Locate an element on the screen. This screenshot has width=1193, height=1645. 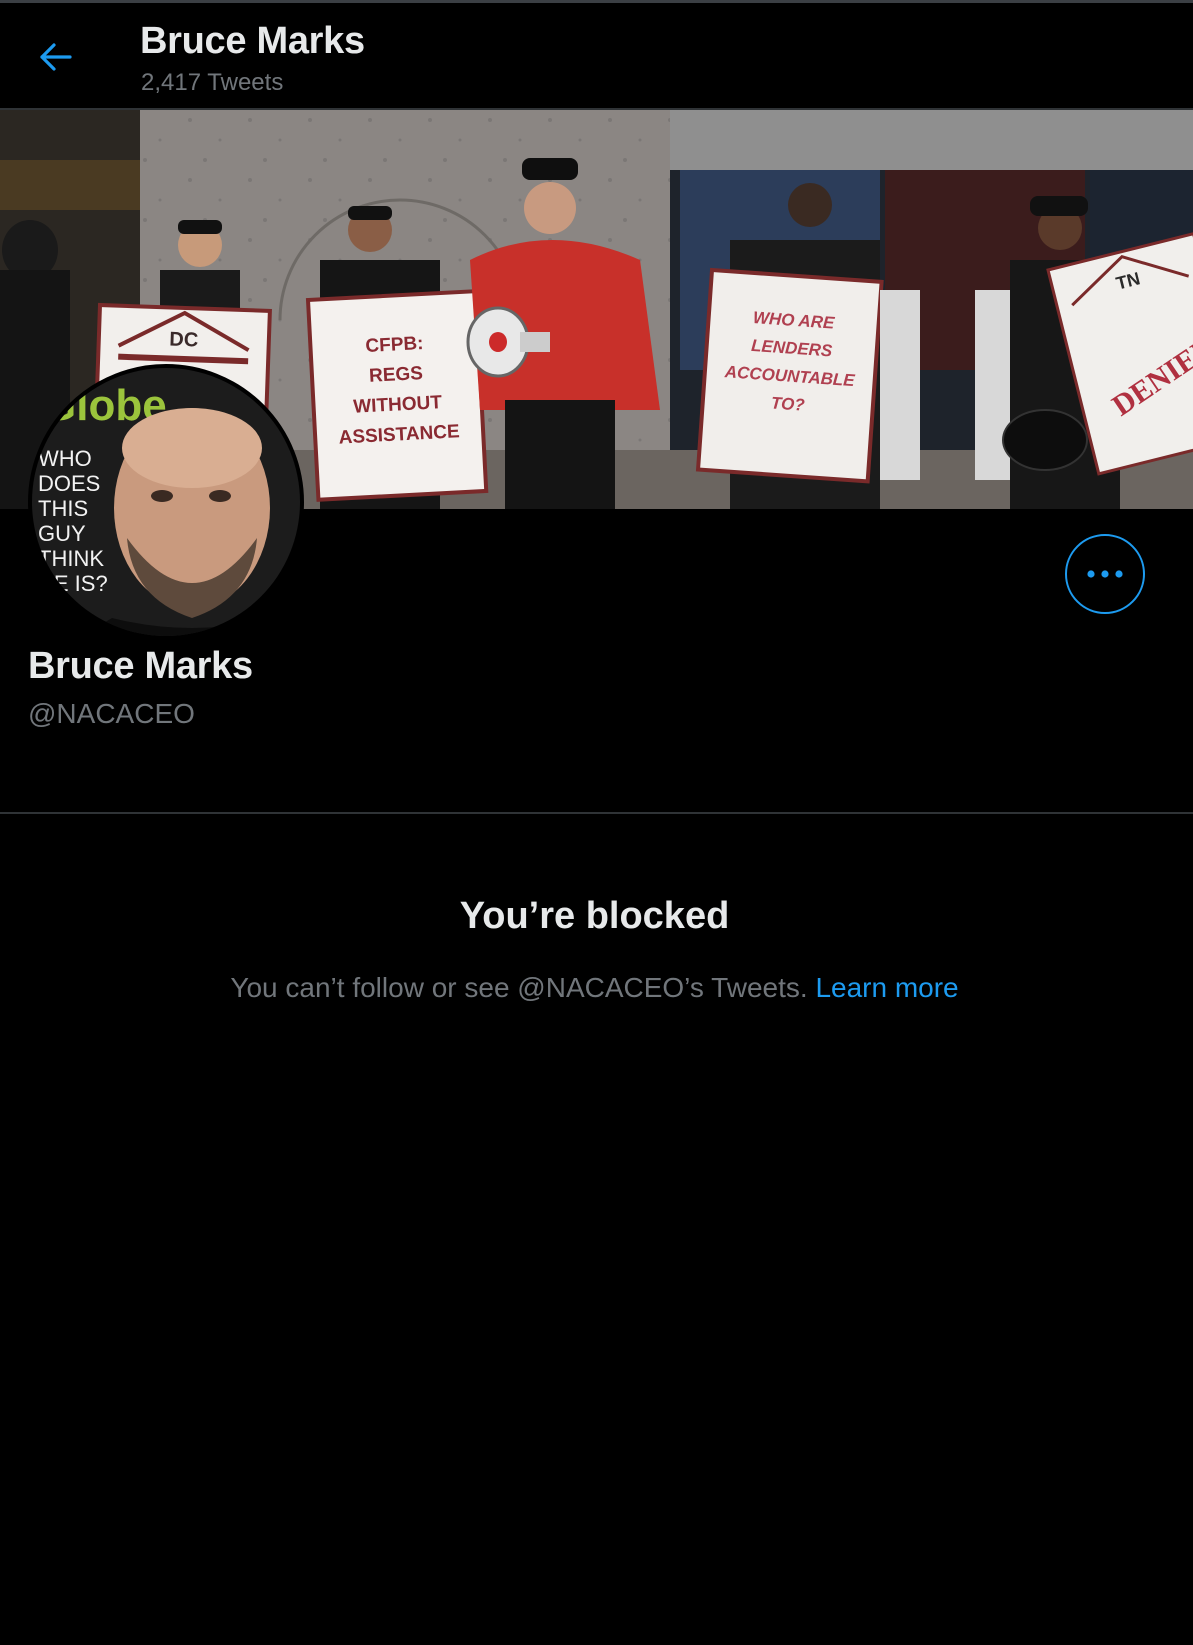
sign-dc-text: DC is located at coordinates (184, 339).